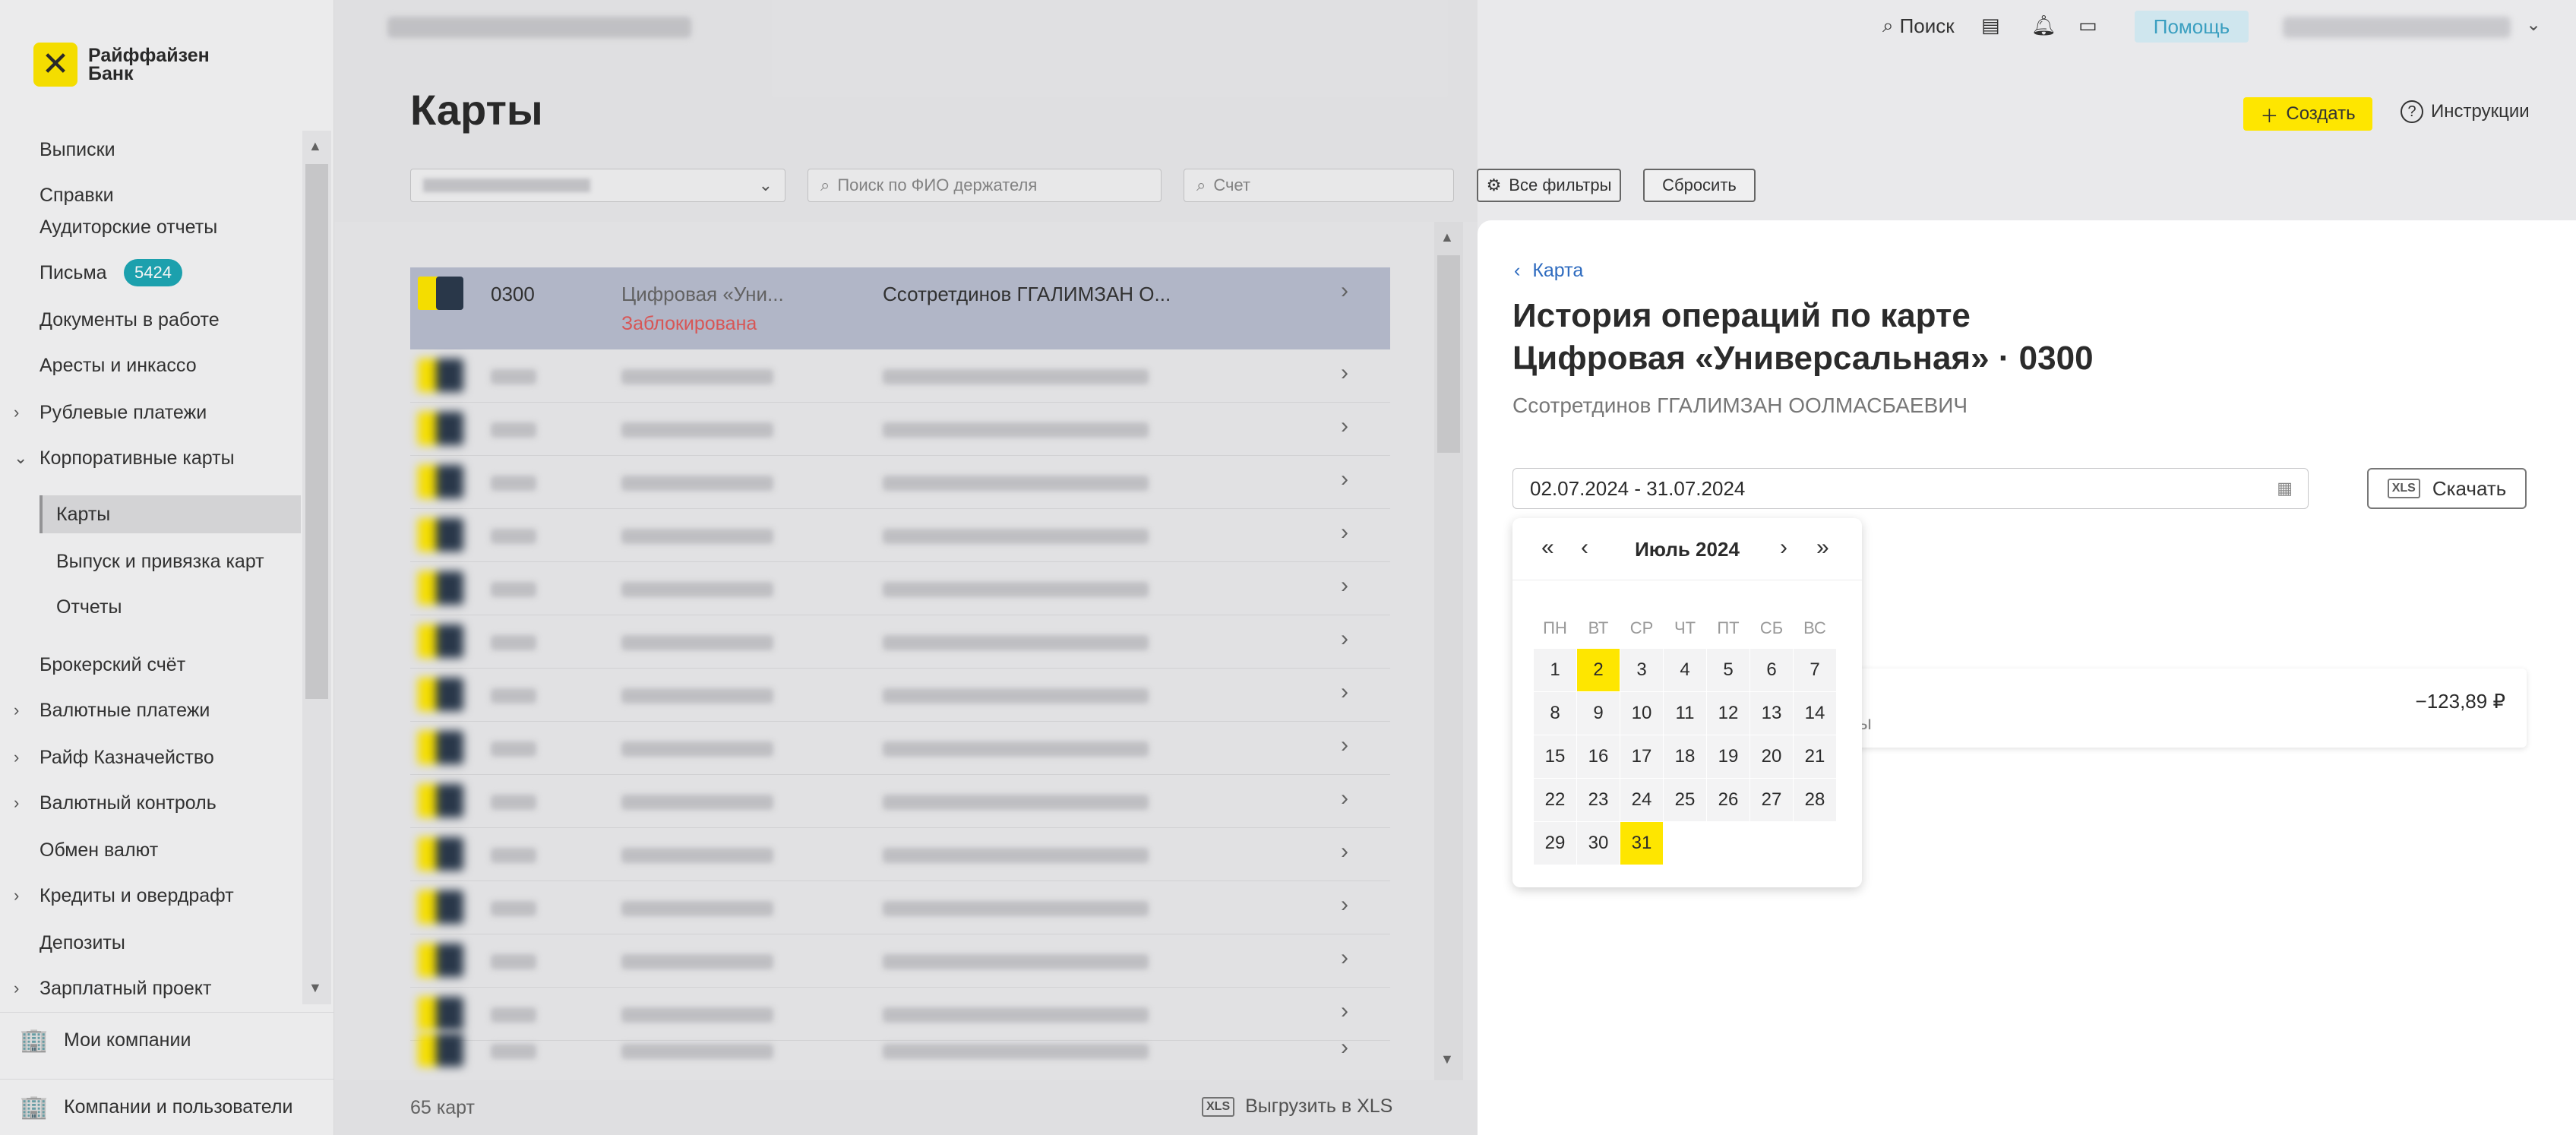 The height and width of the screenshot is (1135, 2576). I want to click on weekday-label: ПТ, so click(1728, 627).